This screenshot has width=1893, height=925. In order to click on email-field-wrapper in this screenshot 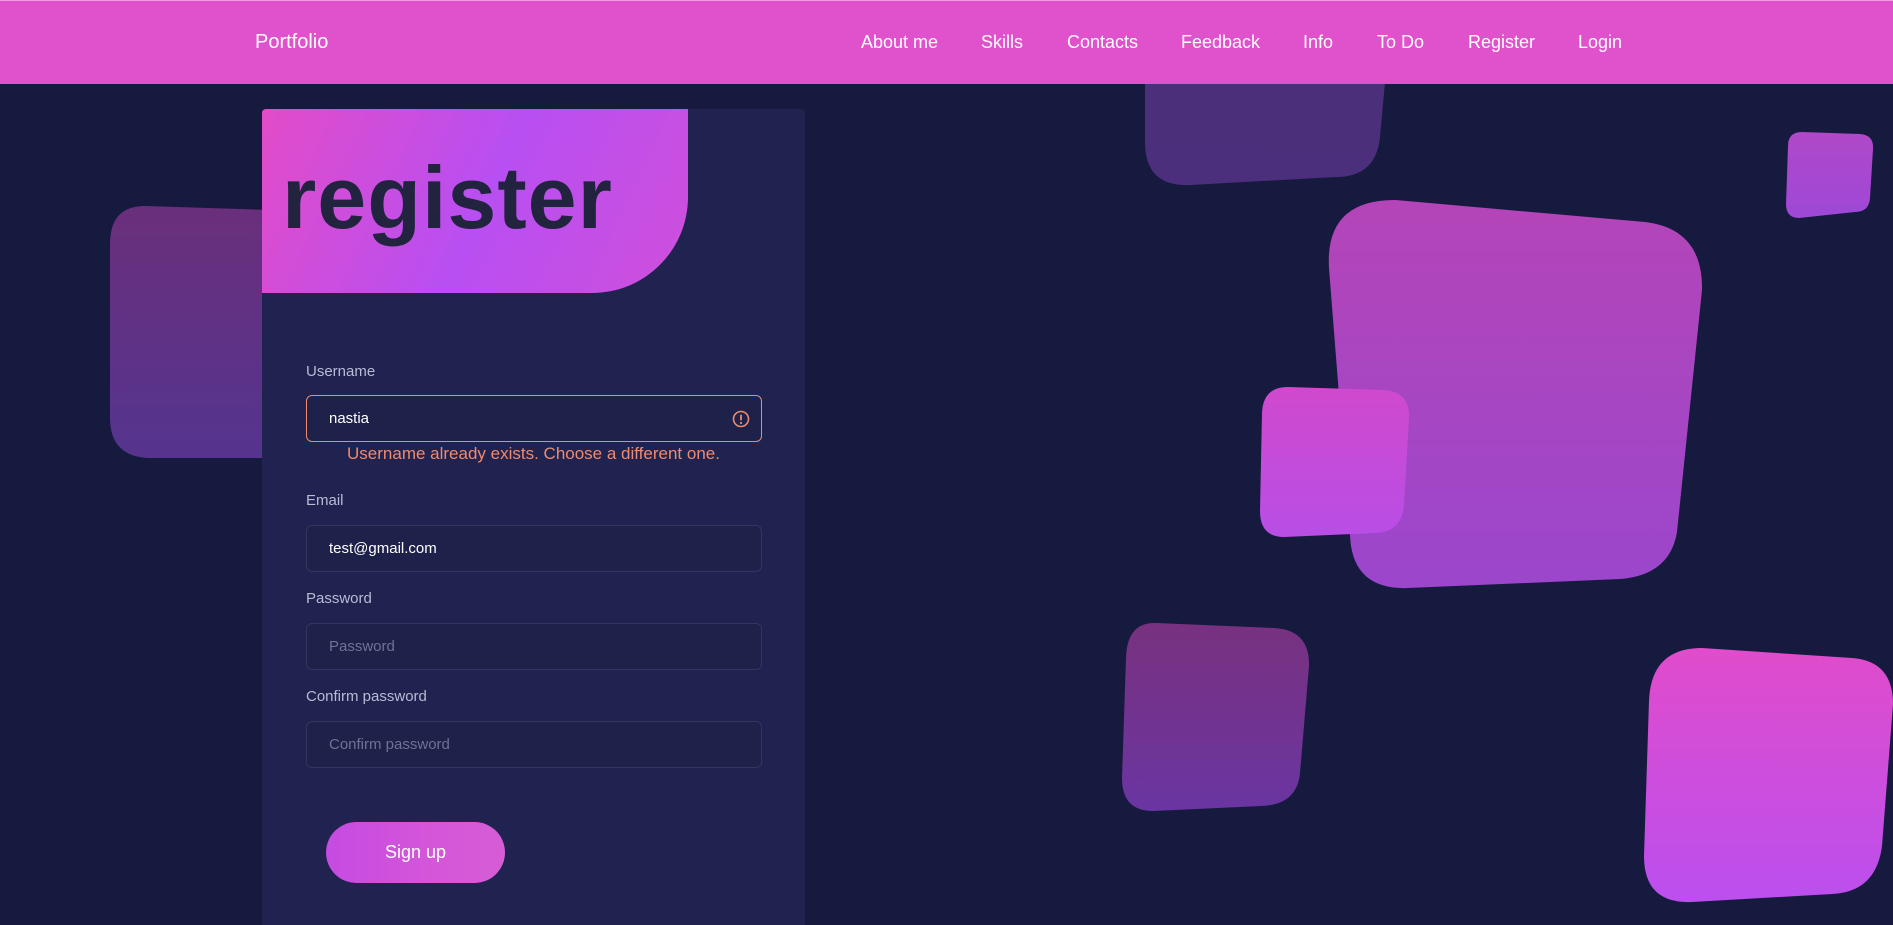, I will do `click(534, 548)`.